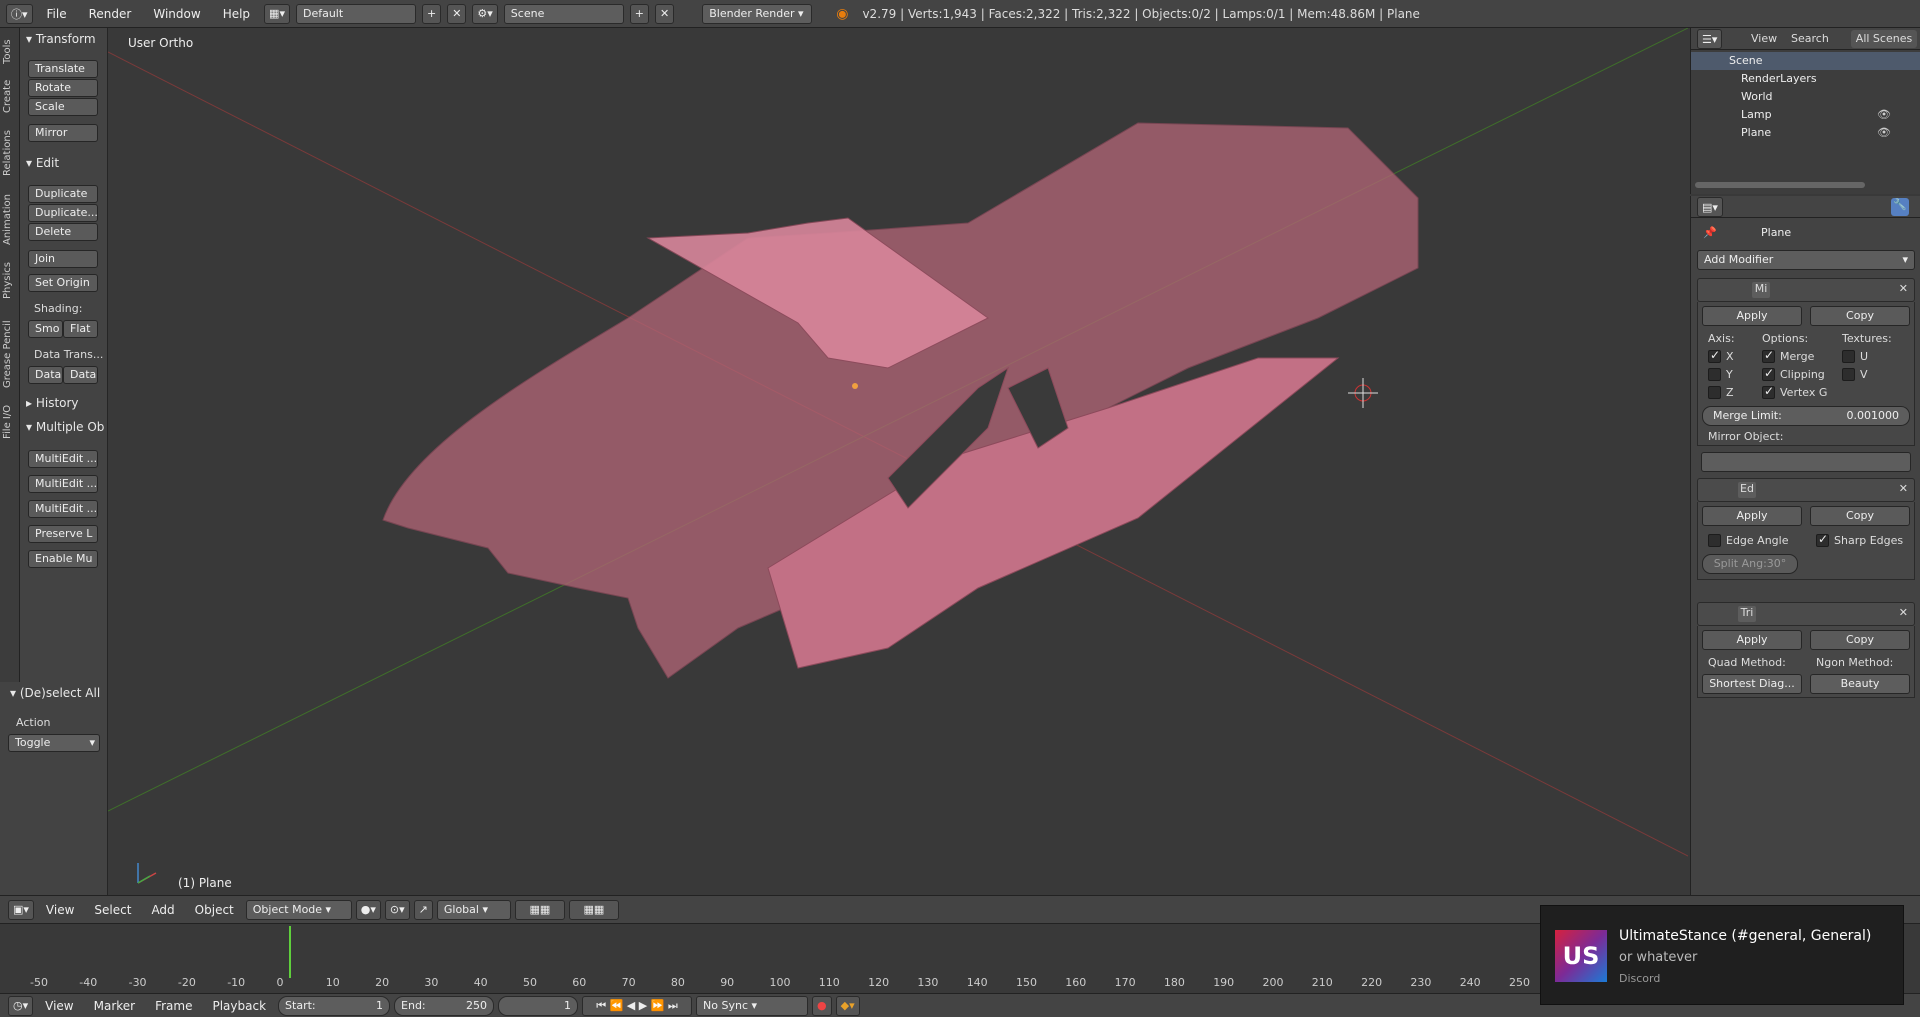  Describe the element at coordinates (1806, 260) in the screenshot. I see `add-modifier-select: Add Modifier ▾` at that location.